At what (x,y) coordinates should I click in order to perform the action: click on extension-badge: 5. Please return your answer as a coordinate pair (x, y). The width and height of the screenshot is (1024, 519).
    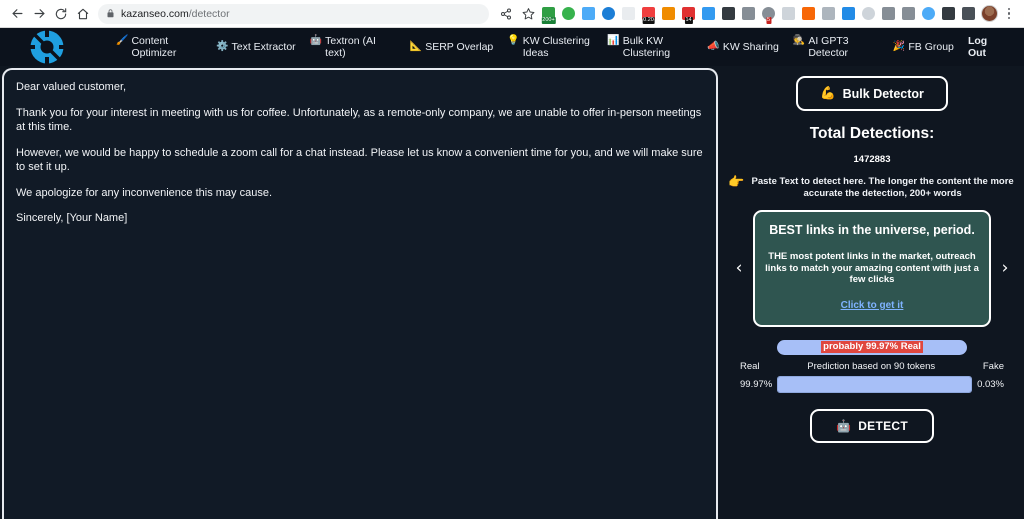
    Looking at the image, I should click on (768, 20).